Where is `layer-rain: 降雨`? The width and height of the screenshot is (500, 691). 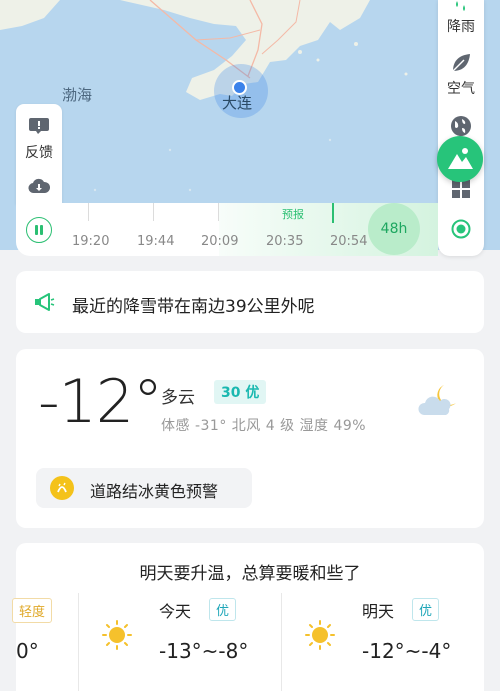 layer-rain: 降雨 is located at coordinates (461, 21).